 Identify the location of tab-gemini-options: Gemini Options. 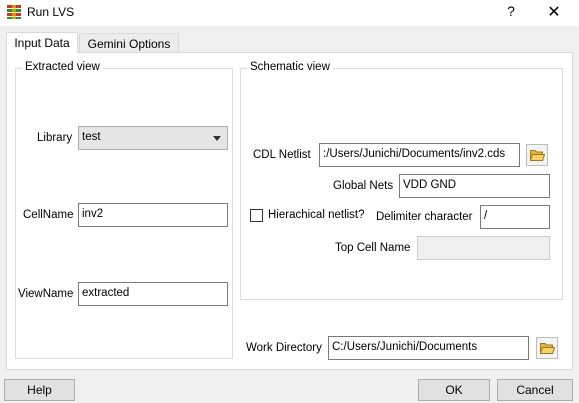
(129, 42).